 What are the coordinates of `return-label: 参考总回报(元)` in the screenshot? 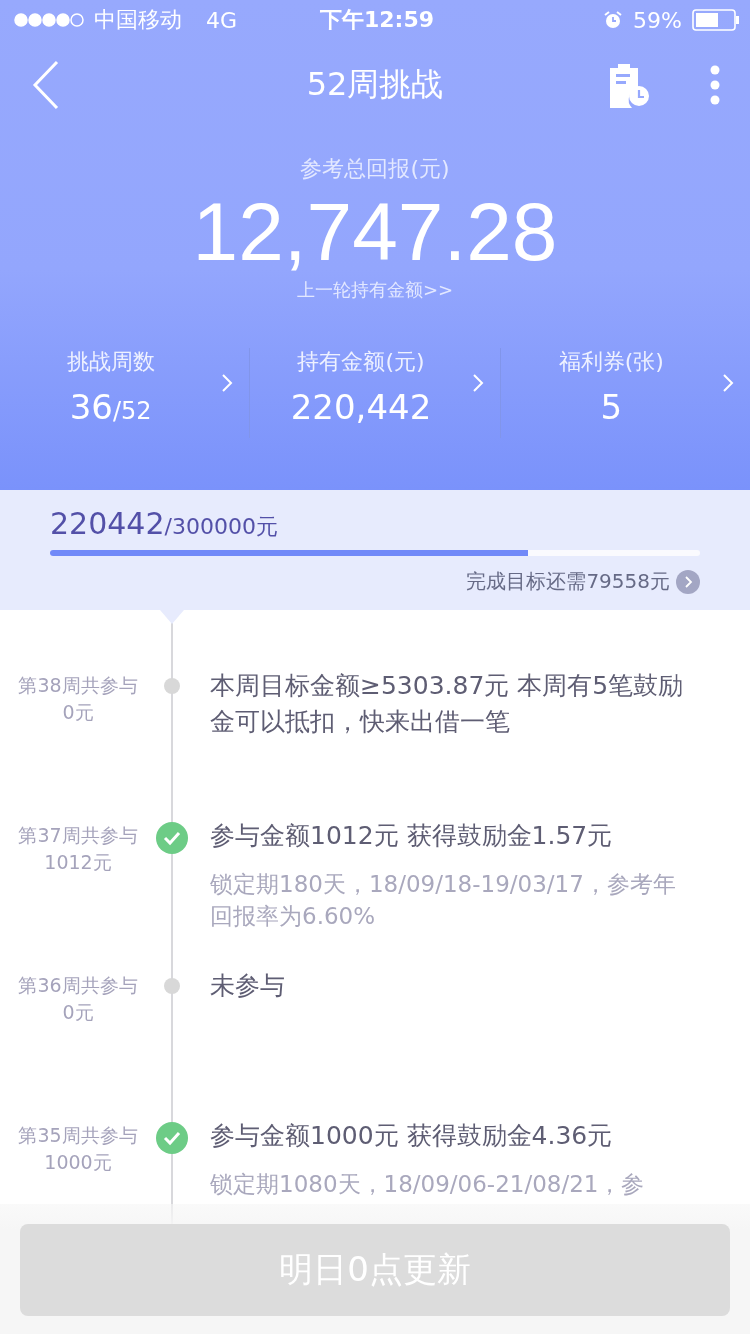 It's located at (375, 169).